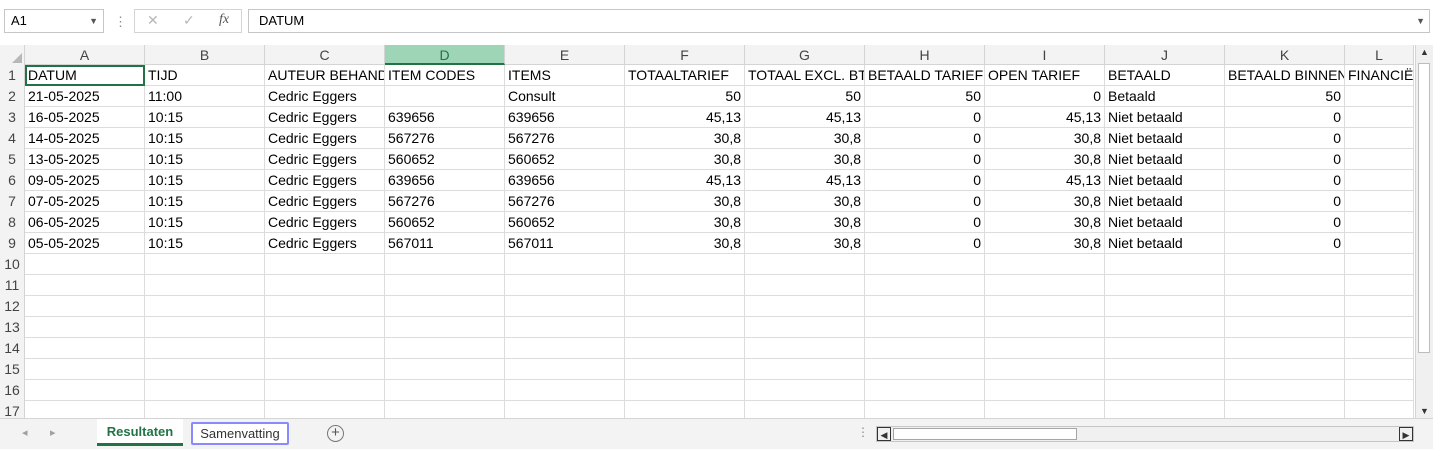  I want to click on column-header-i: I, so click(1045, 55).